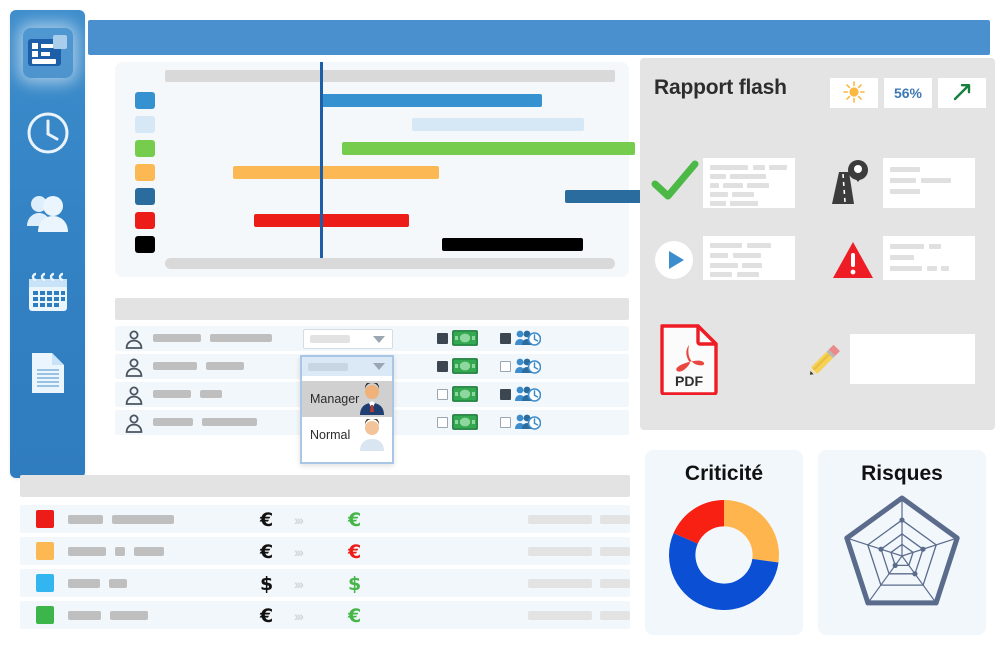 This screenshot has width=1000, height=650. Describe the element at coordinates (347, 435) in the screenshot. I see `role-option-normal: Normal` at that location.